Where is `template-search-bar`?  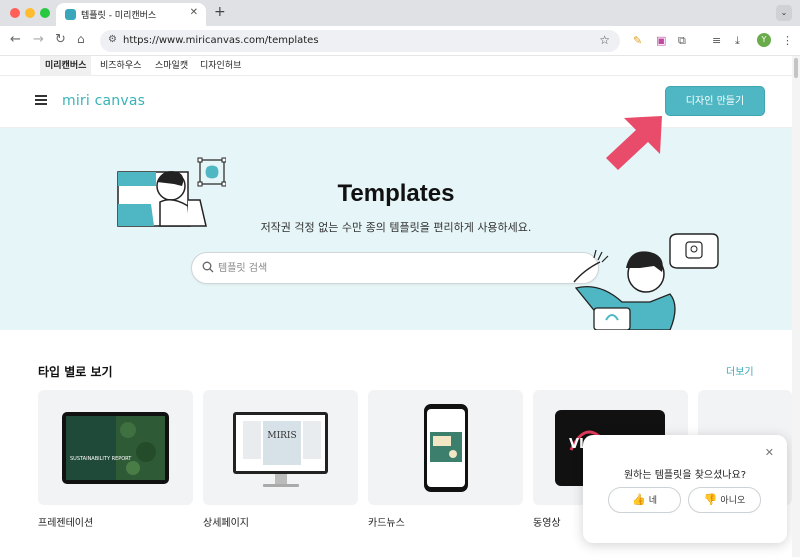
template-search-bar is located at coordinates (395, 268).